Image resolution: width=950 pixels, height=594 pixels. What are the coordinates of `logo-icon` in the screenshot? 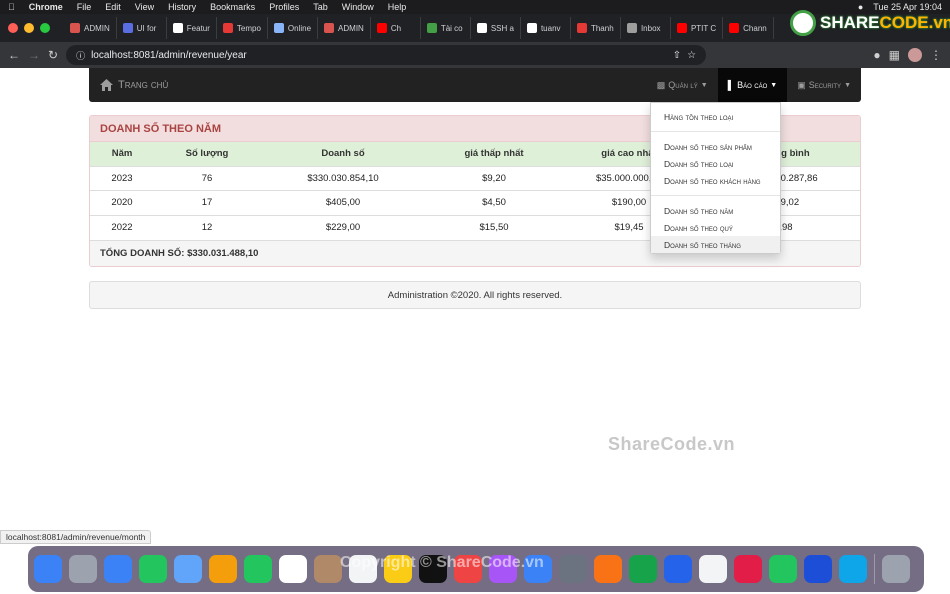 It's located at (803, 23).